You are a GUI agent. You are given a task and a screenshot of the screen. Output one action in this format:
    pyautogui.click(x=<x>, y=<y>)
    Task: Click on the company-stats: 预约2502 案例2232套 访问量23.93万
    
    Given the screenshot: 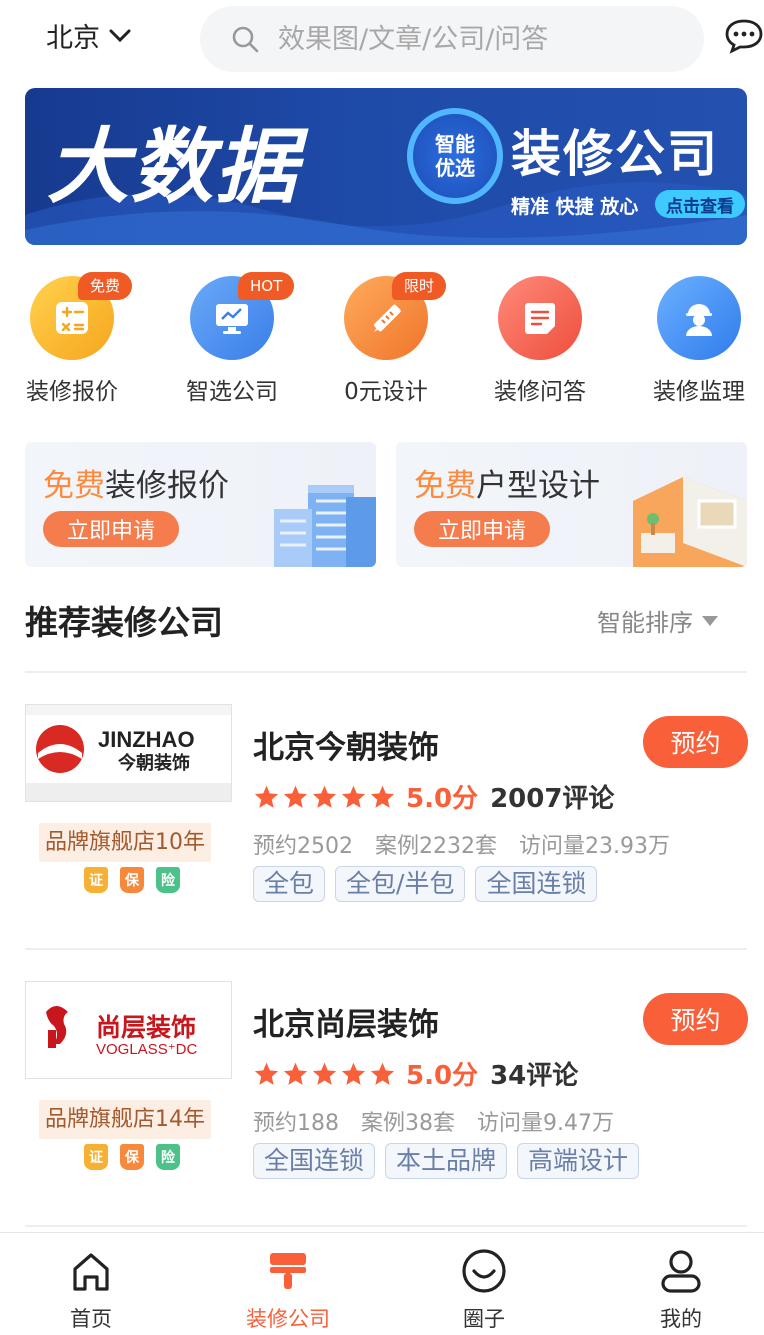 What is the action you would take?
    pyautogui.click(x=461, y=844)
    